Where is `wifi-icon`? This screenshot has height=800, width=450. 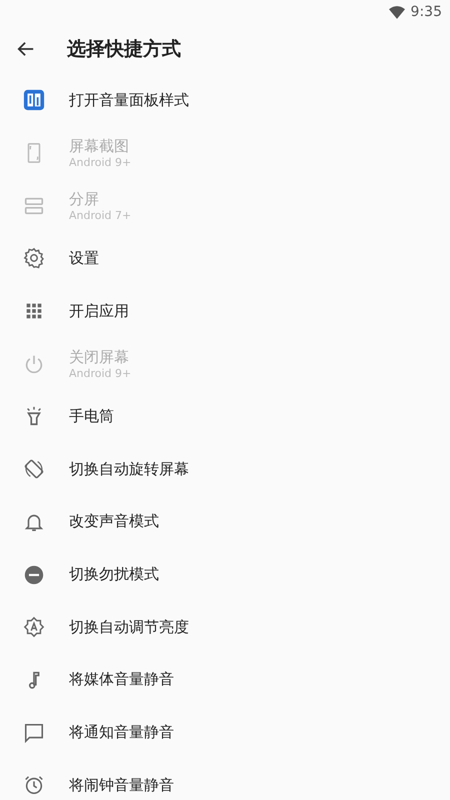
wifi-icon is located at coordinates (396, 12).